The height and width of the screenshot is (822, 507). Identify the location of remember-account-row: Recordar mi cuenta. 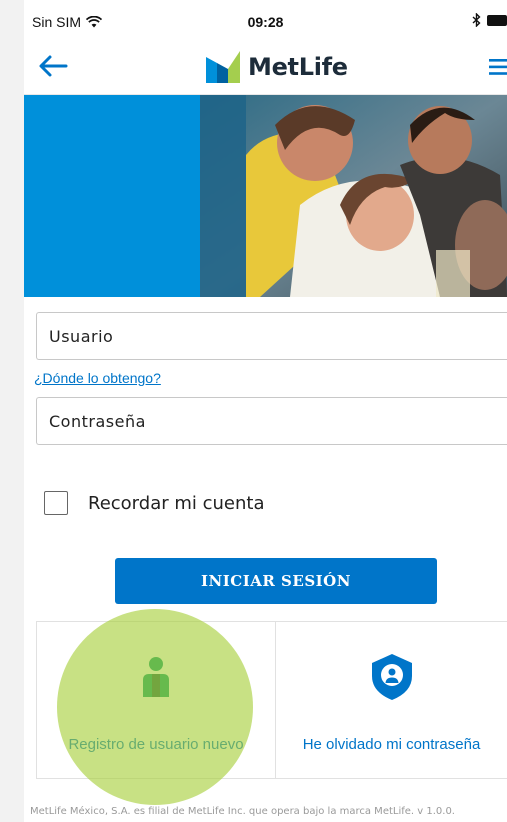
(271, 503).